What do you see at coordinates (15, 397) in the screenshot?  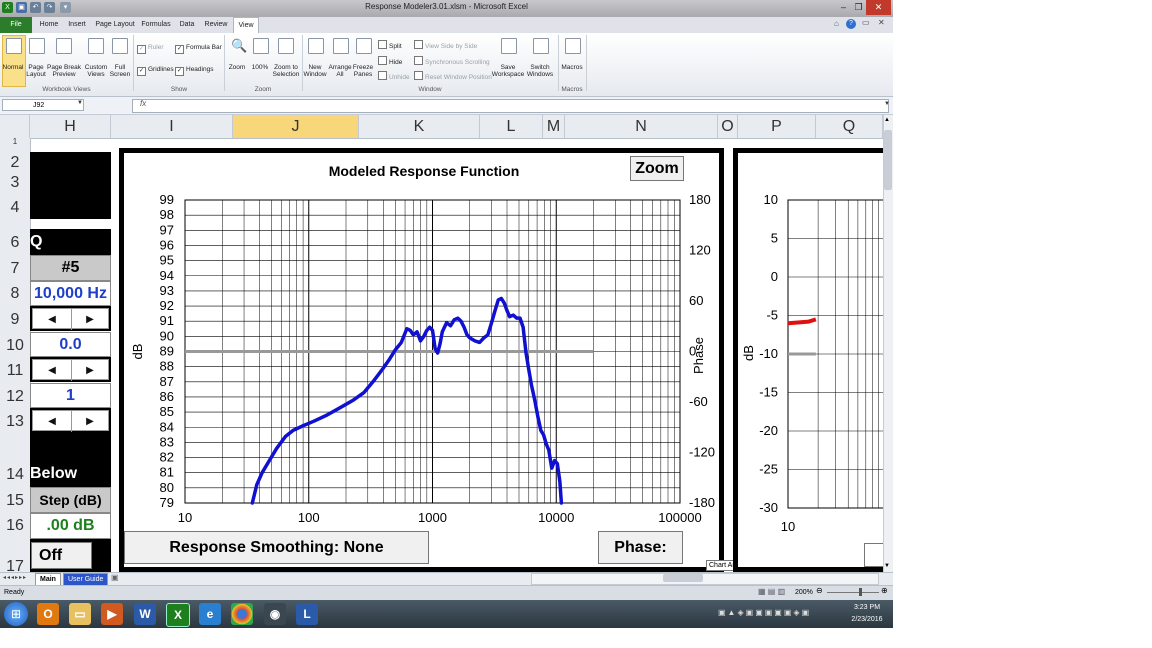 I see `row-header: 12` at bounding box center [15, 397].